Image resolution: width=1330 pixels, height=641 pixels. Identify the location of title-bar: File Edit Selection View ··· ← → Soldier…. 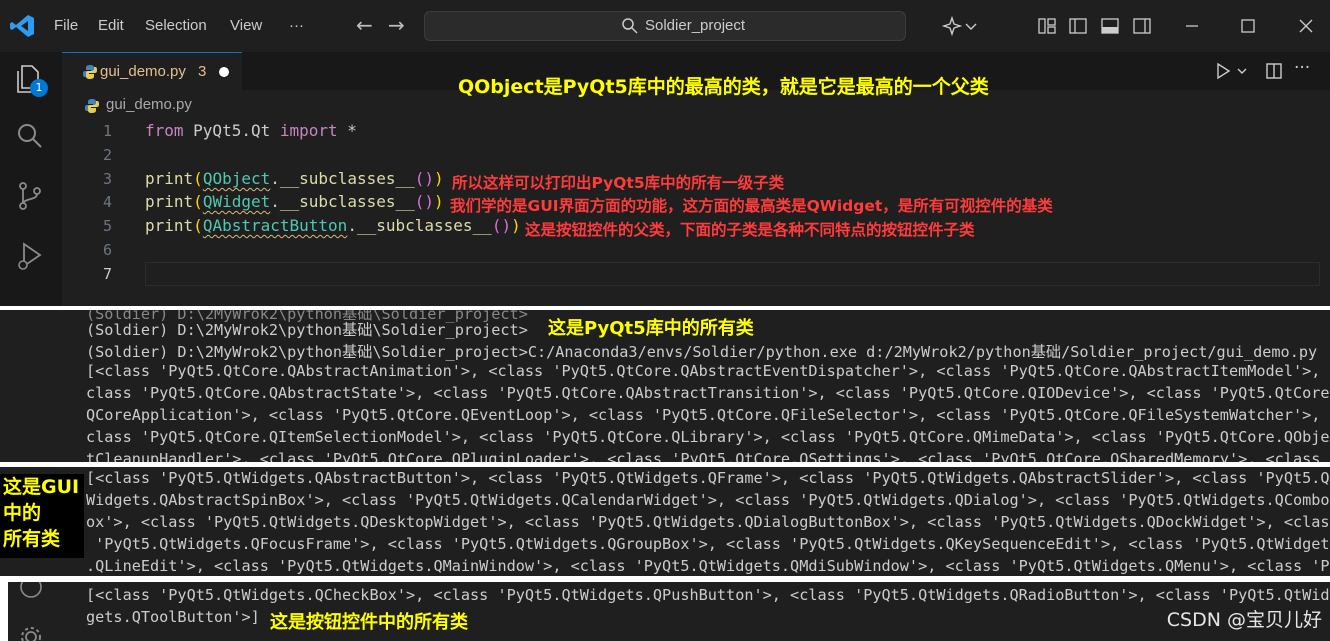
(665, 26).